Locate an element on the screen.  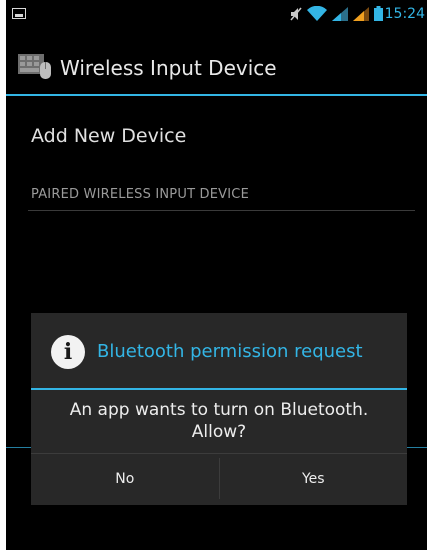
battery-icon is located at coordinates (378, 15).